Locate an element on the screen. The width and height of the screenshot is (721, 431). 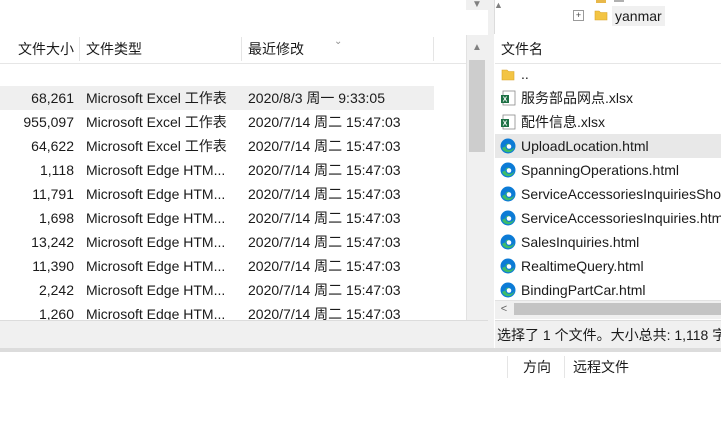
cell-size: 2,242 is located at coordinates (56, 290).